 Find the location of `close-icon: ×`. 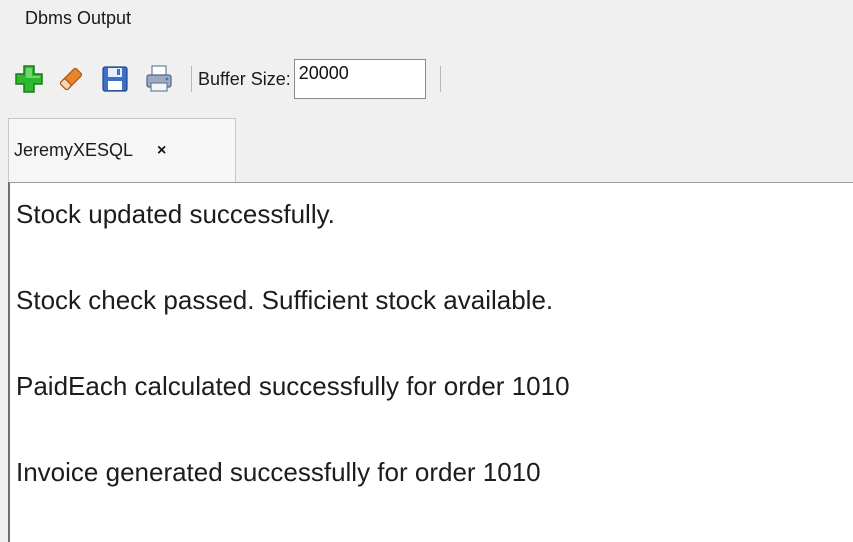

close-icon: × is located at coordinates (161, 150).